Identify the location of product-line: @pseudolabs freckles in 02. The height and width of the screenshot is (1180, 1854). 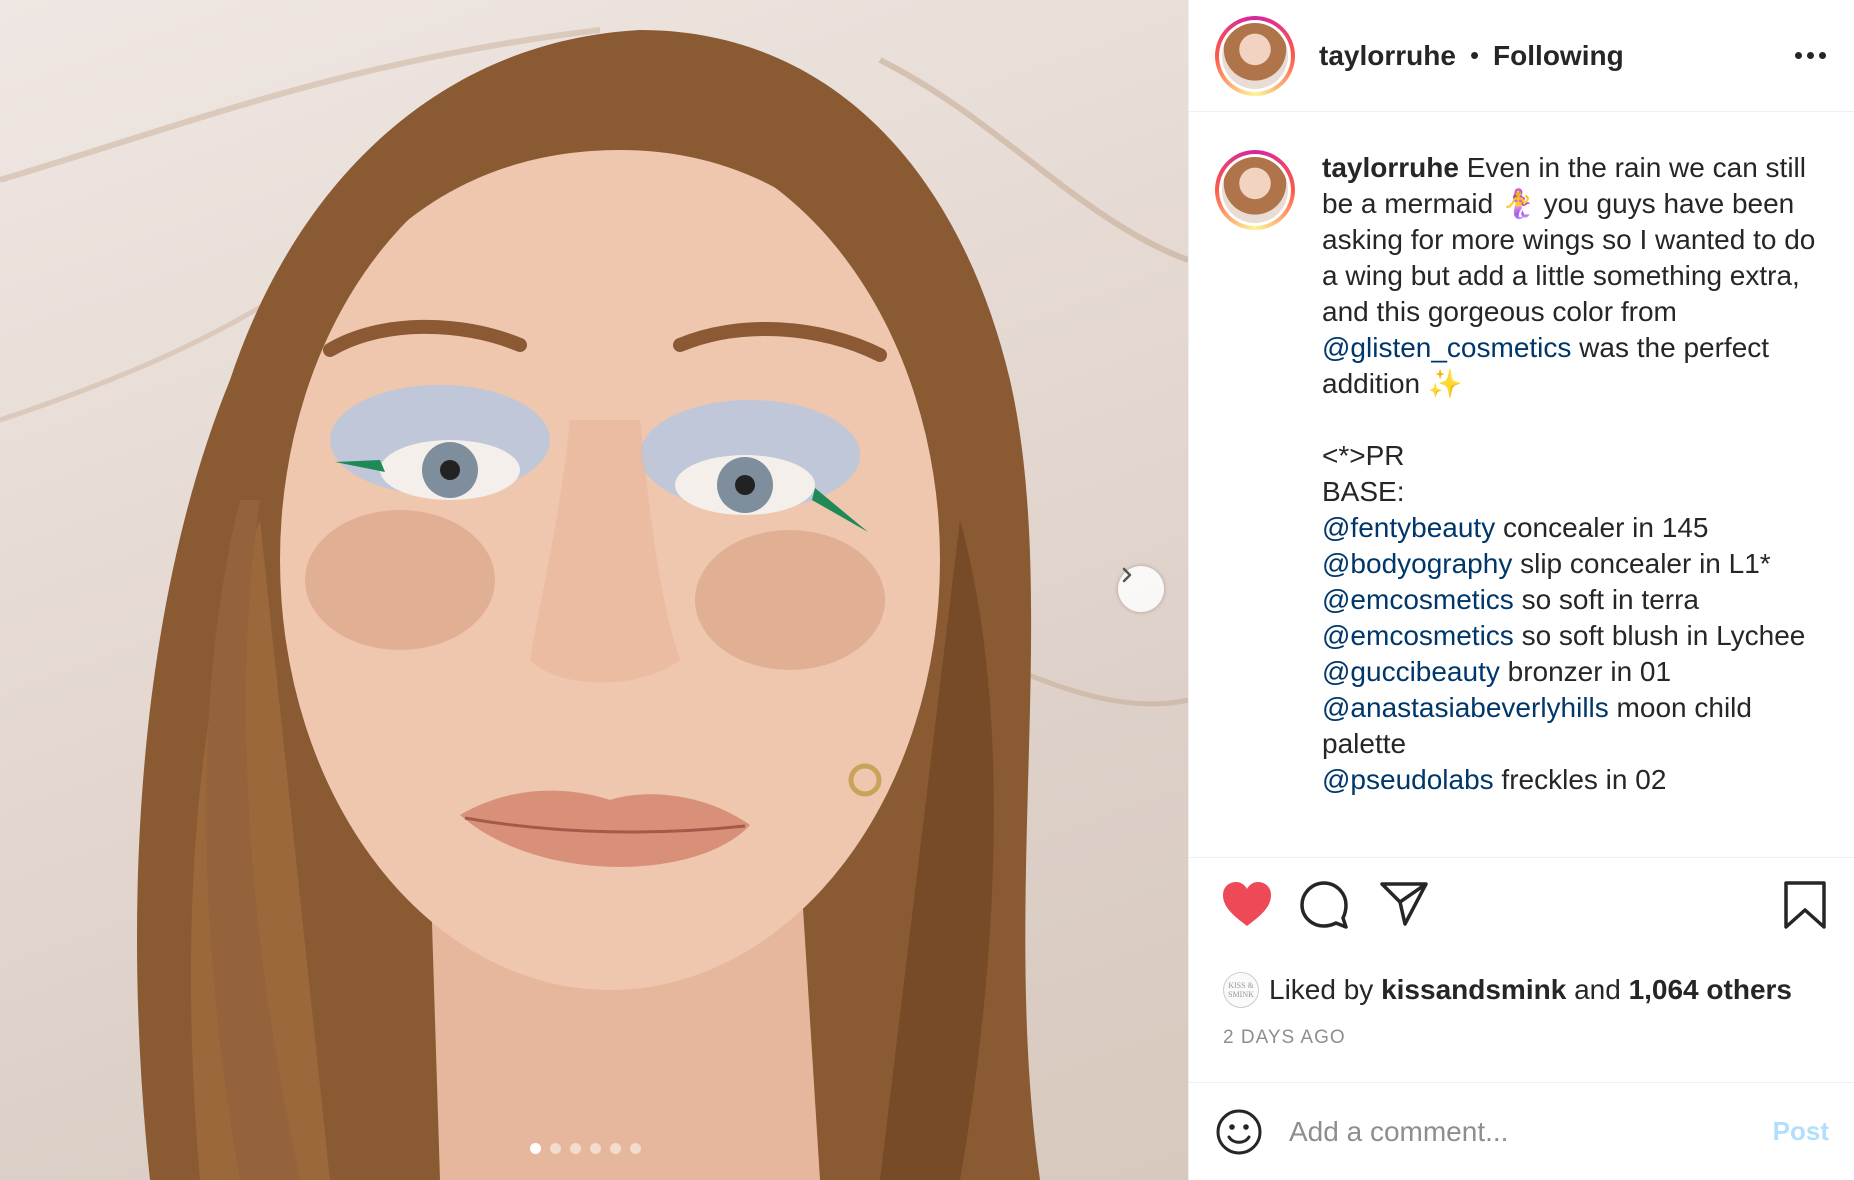
(1577, 780).